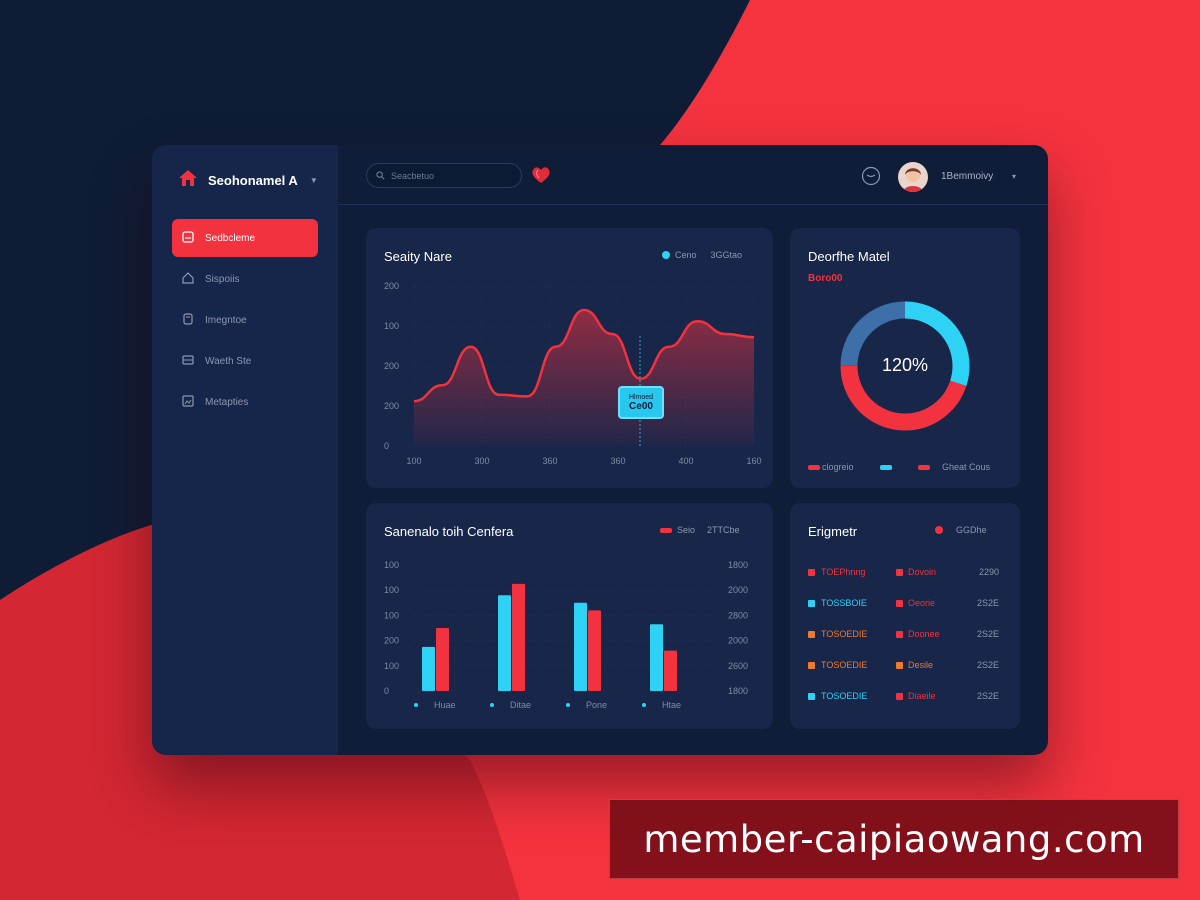 The height and width of the screenshot is (900, 1200). Describe the element at coordinates (189, 402) in the screenshot. I see `image-icon` at that location.